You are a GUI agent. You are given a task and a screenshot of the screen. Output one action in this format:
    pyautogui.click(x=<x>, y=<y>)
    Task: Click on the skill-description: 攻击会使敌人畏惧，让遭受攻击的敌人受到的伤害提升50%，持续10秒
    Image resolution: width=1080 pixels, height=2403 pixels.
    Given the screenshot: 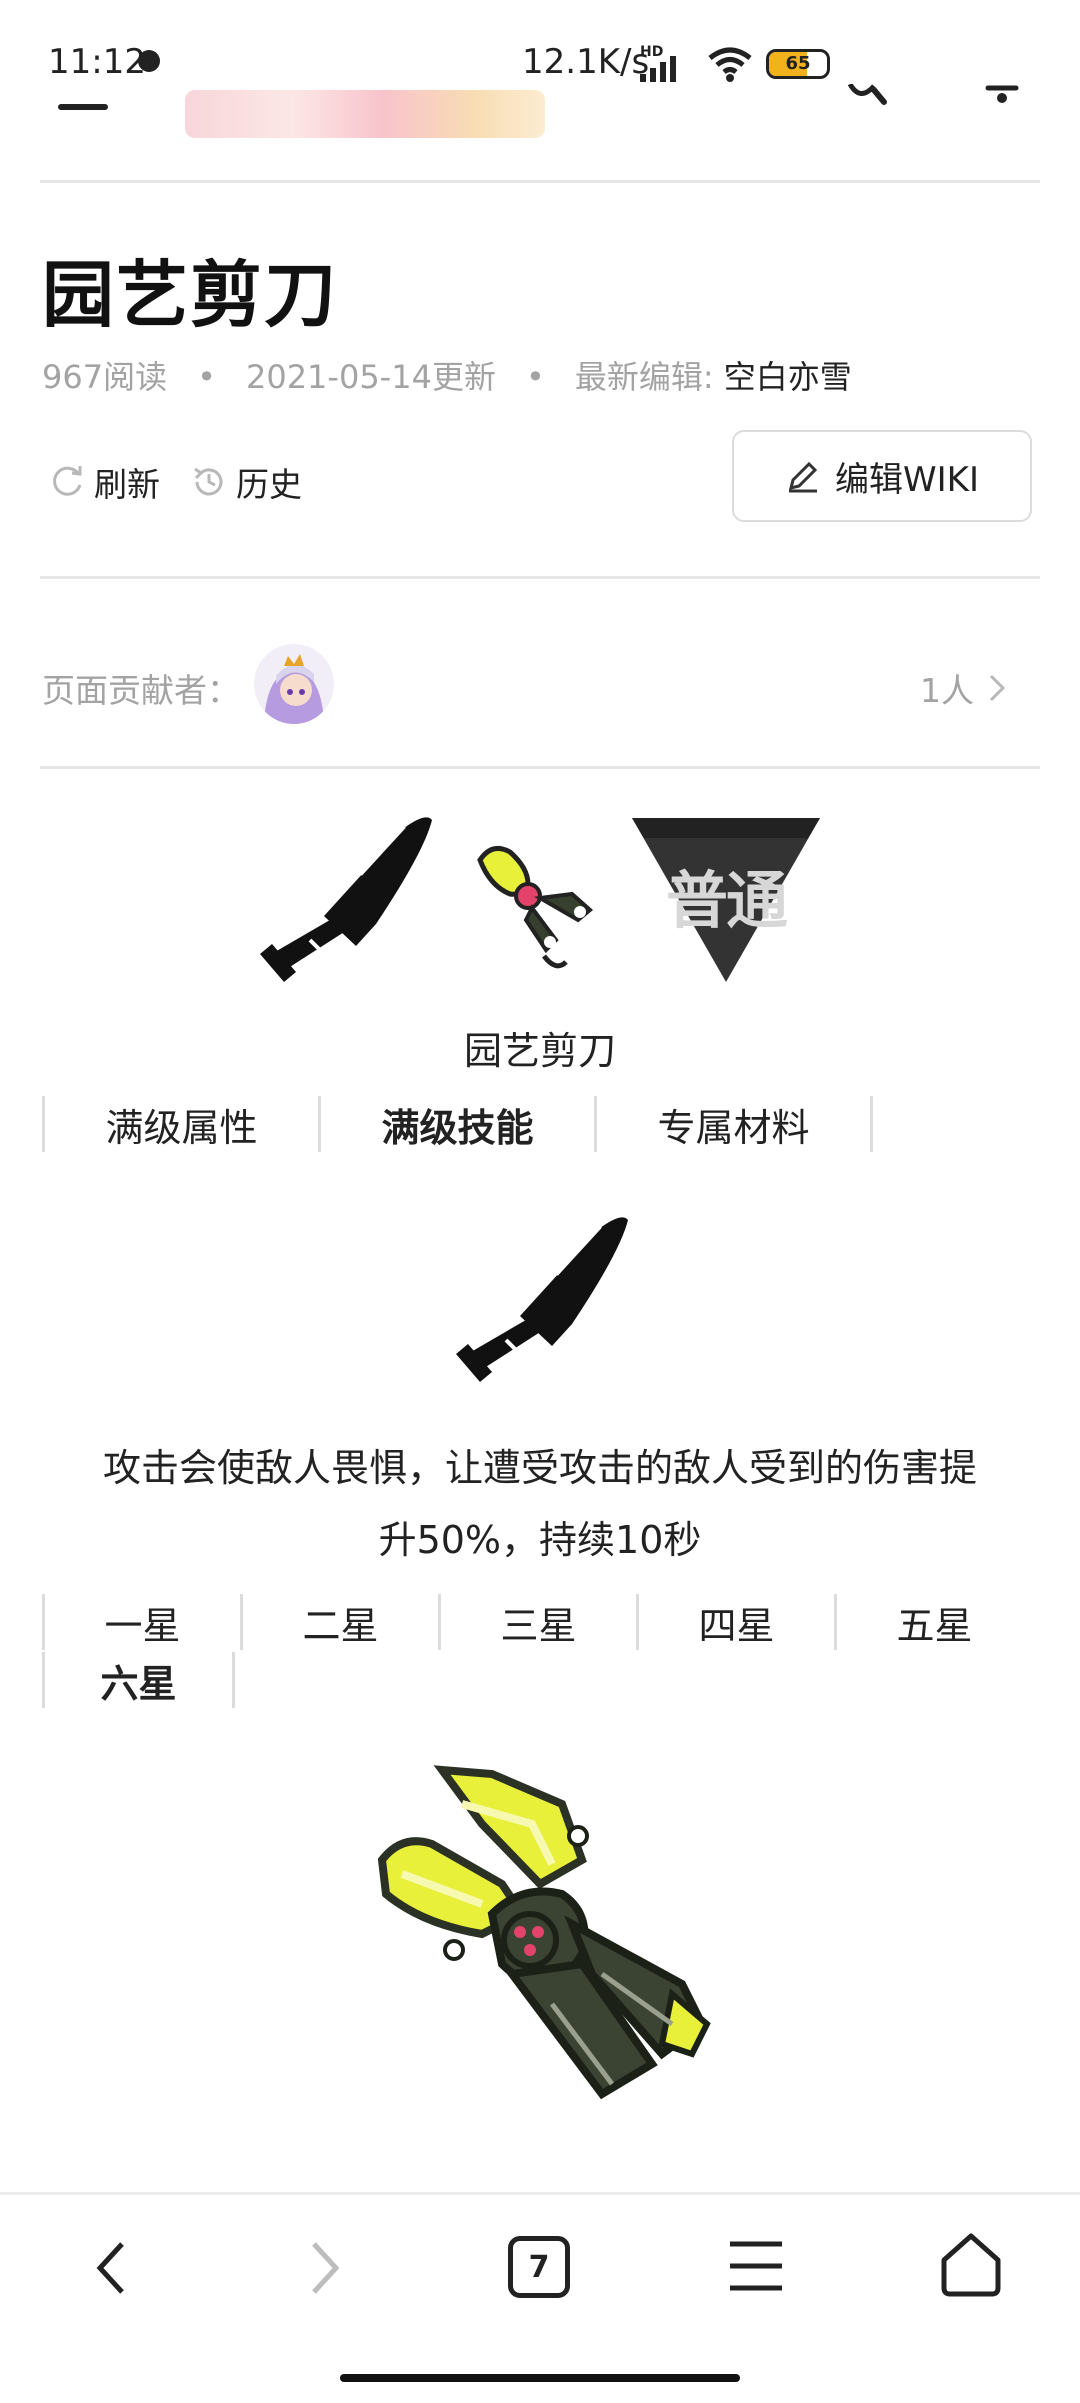 What is the action you would take?
    pyautogui.click(x=539, y=1504)
    